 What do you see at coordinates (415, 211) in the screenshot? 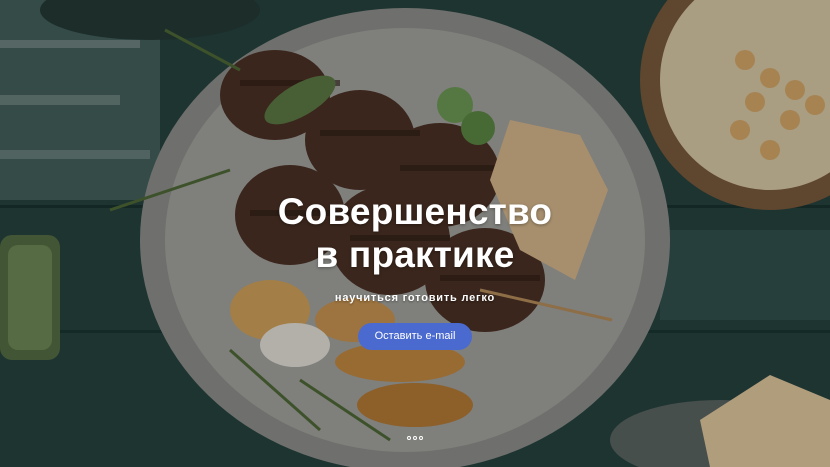
I see `hero-title-line1: Совершенство` at bounding box center [415, 211].